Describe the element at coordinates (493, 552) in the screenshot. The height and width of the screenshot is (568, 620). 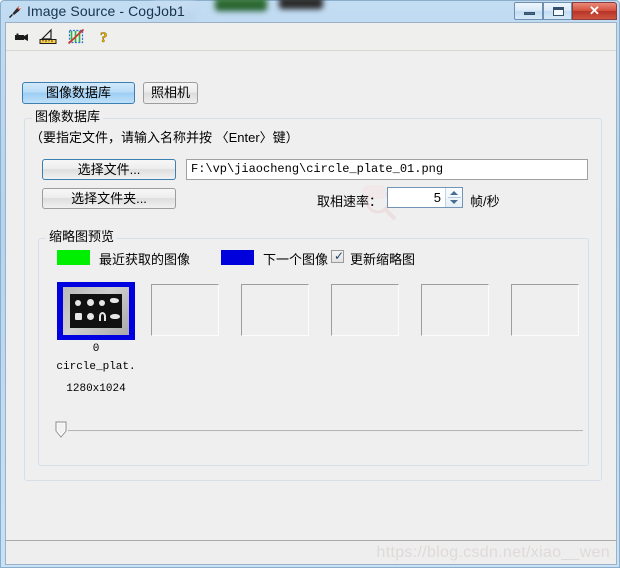
I see `watermark-text: https://blog.csdn.net/xiao__wen` at that location.